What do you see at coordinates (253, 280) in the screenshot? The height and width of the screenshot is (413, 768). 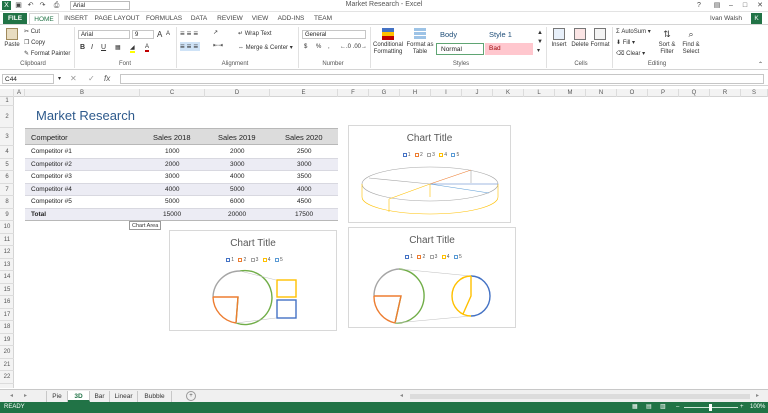 I see `chart-bar-of-pie: Chart Title 1 2 3 4 5` at bounding box center [253, 280].